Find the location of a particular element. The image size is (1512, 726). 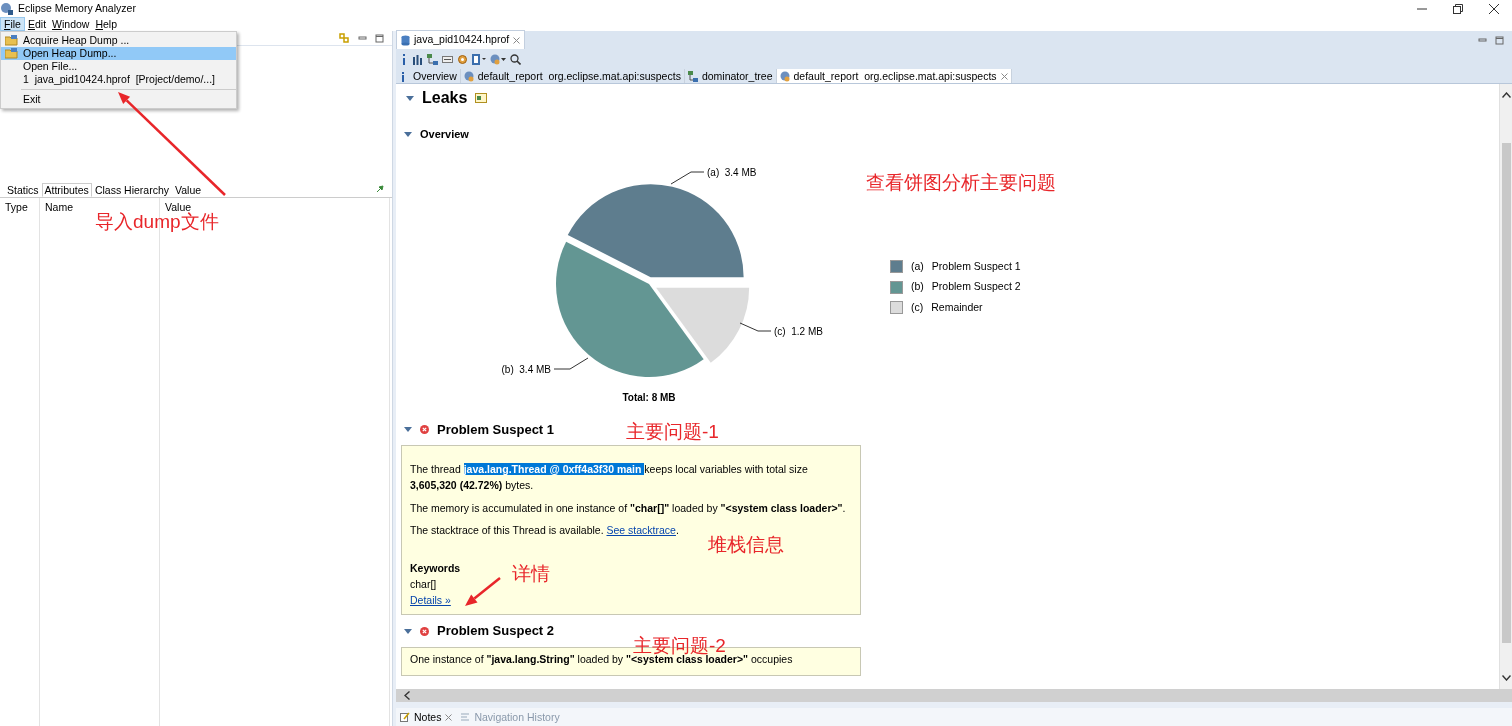

bar-chart-icon is located at coordinates (417, 59).